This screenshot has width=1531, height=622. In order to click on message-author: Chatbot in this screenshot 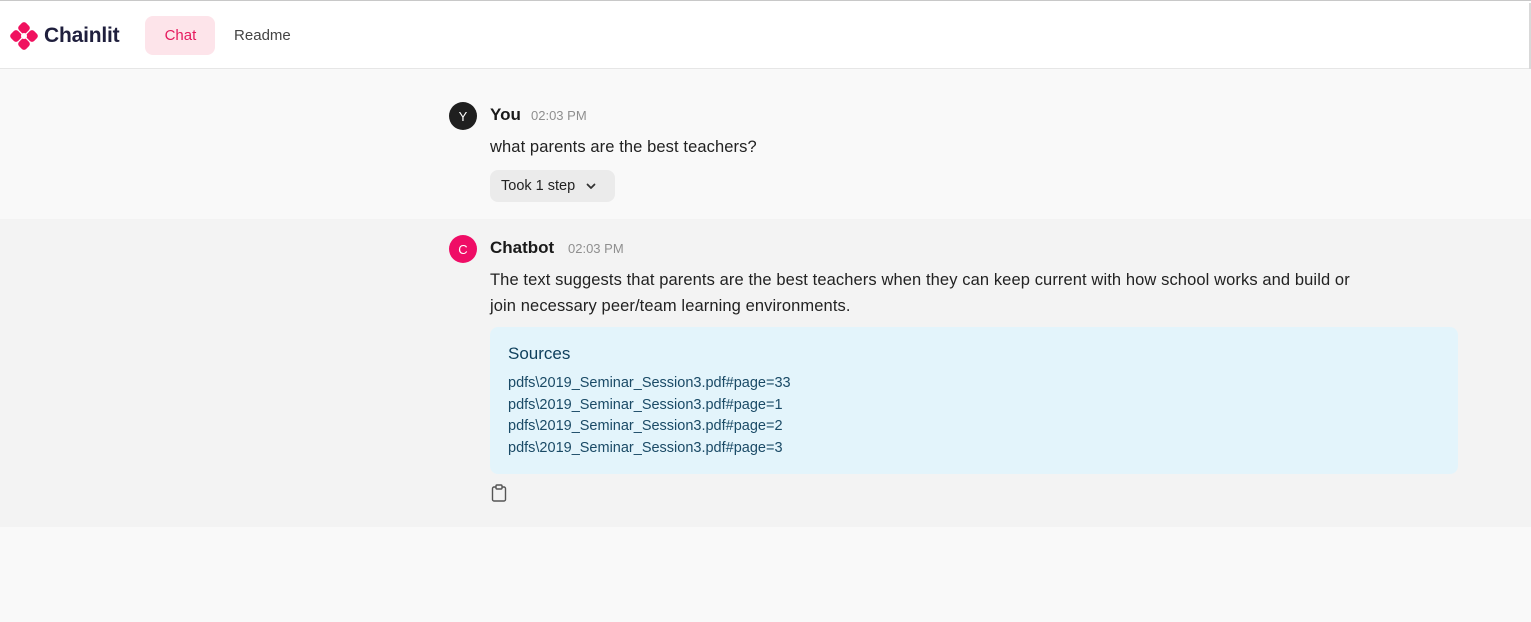, I will do `click(522, 247)`.